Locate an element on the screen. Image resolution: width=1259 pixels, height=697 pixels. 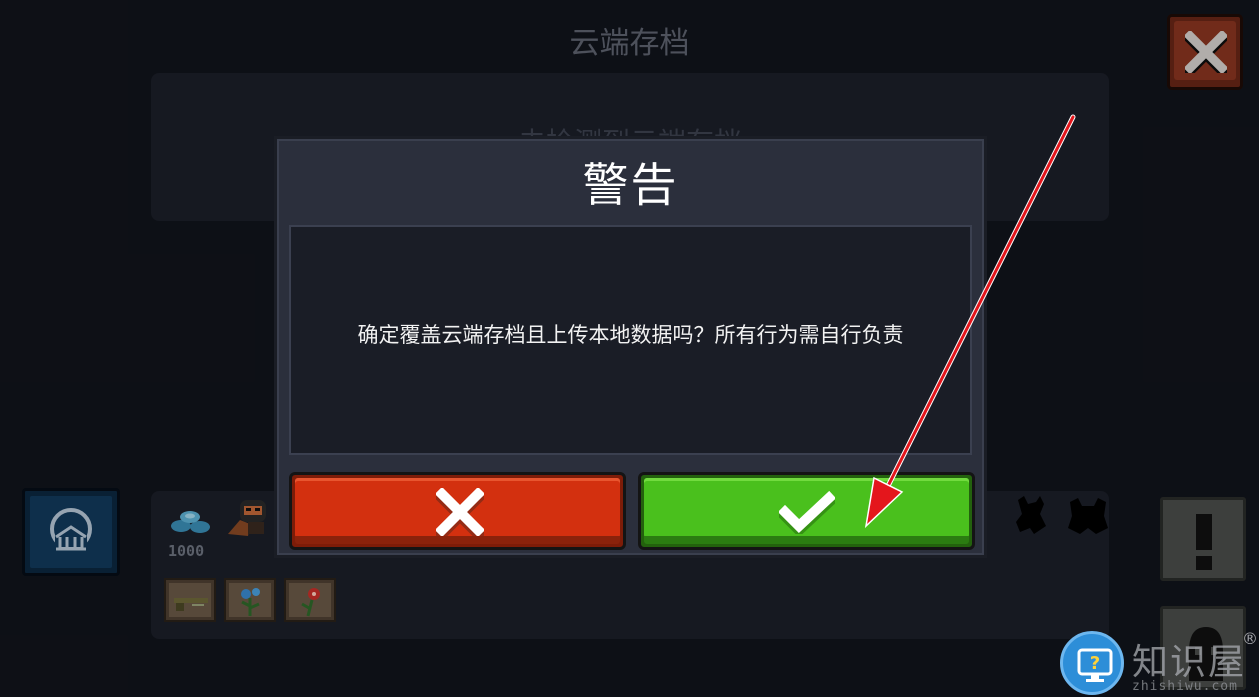
help-monitor-icon: ? is located at coordinates (1095, 665).